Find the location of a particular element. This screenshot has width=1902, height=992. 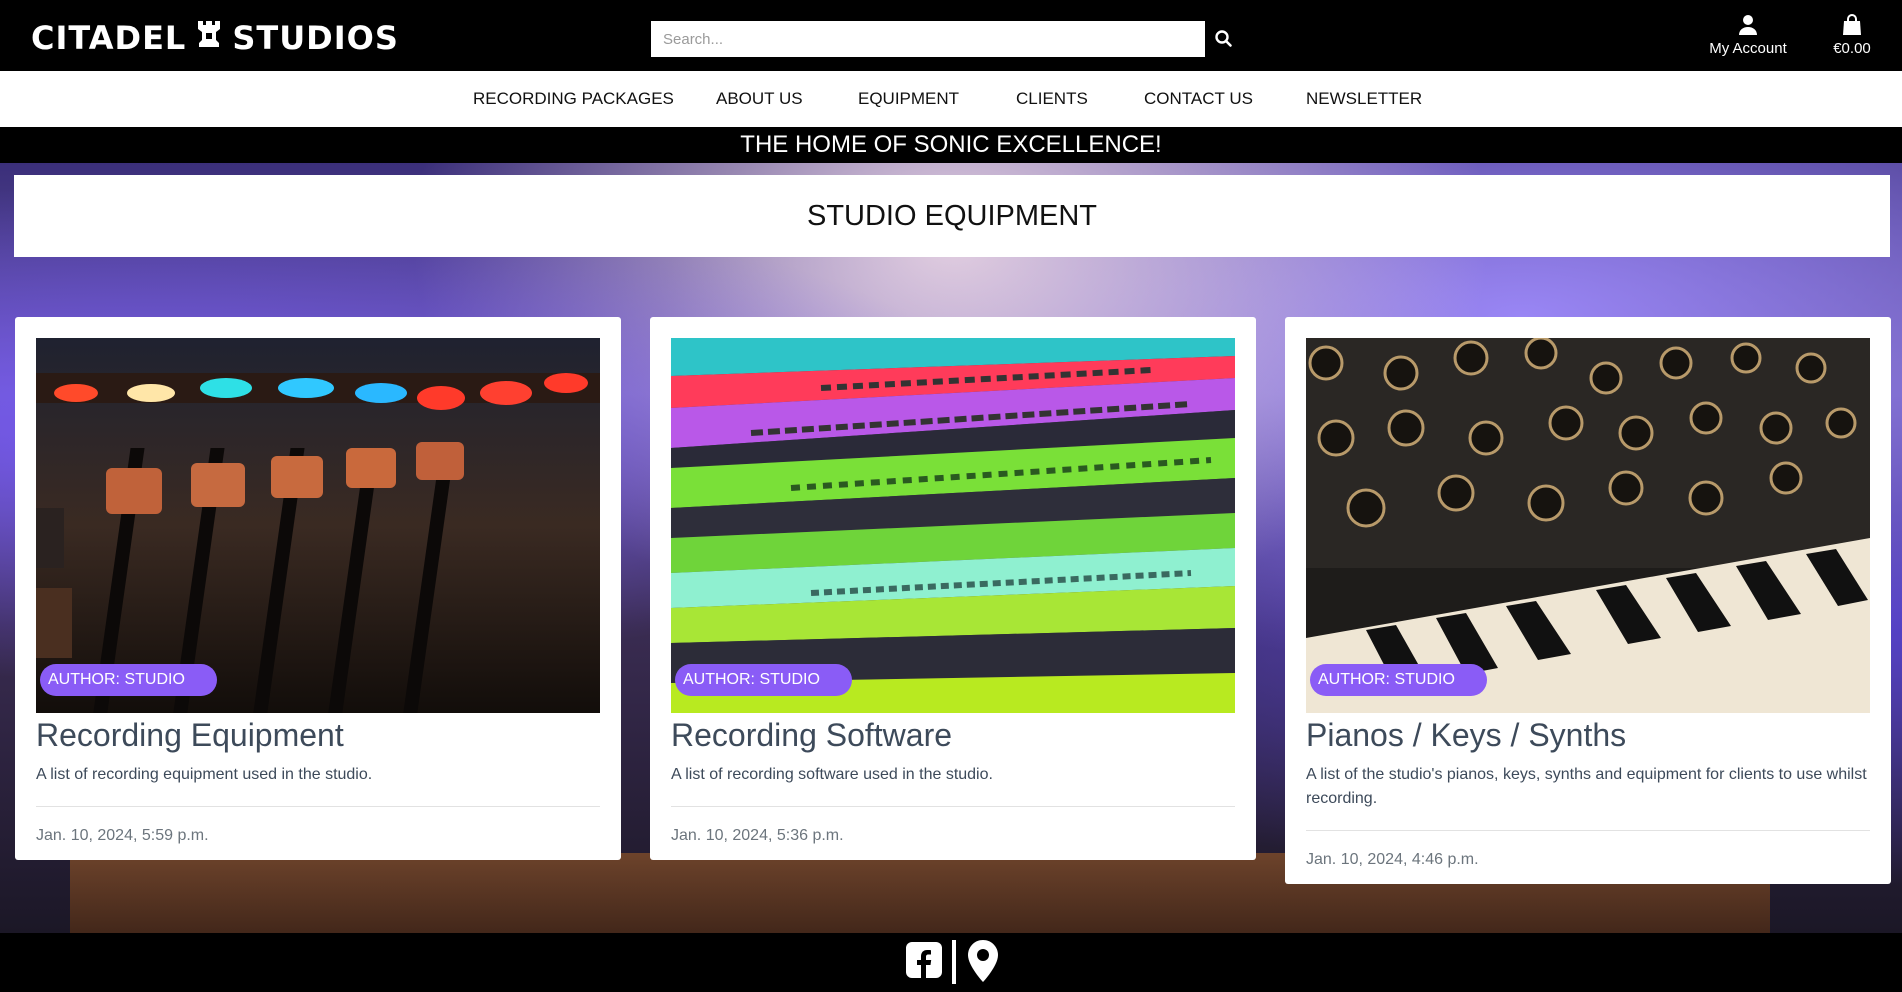

top-header: CITADEL STUDIOS My Account €0.00 is located at coordinates (951, 35).